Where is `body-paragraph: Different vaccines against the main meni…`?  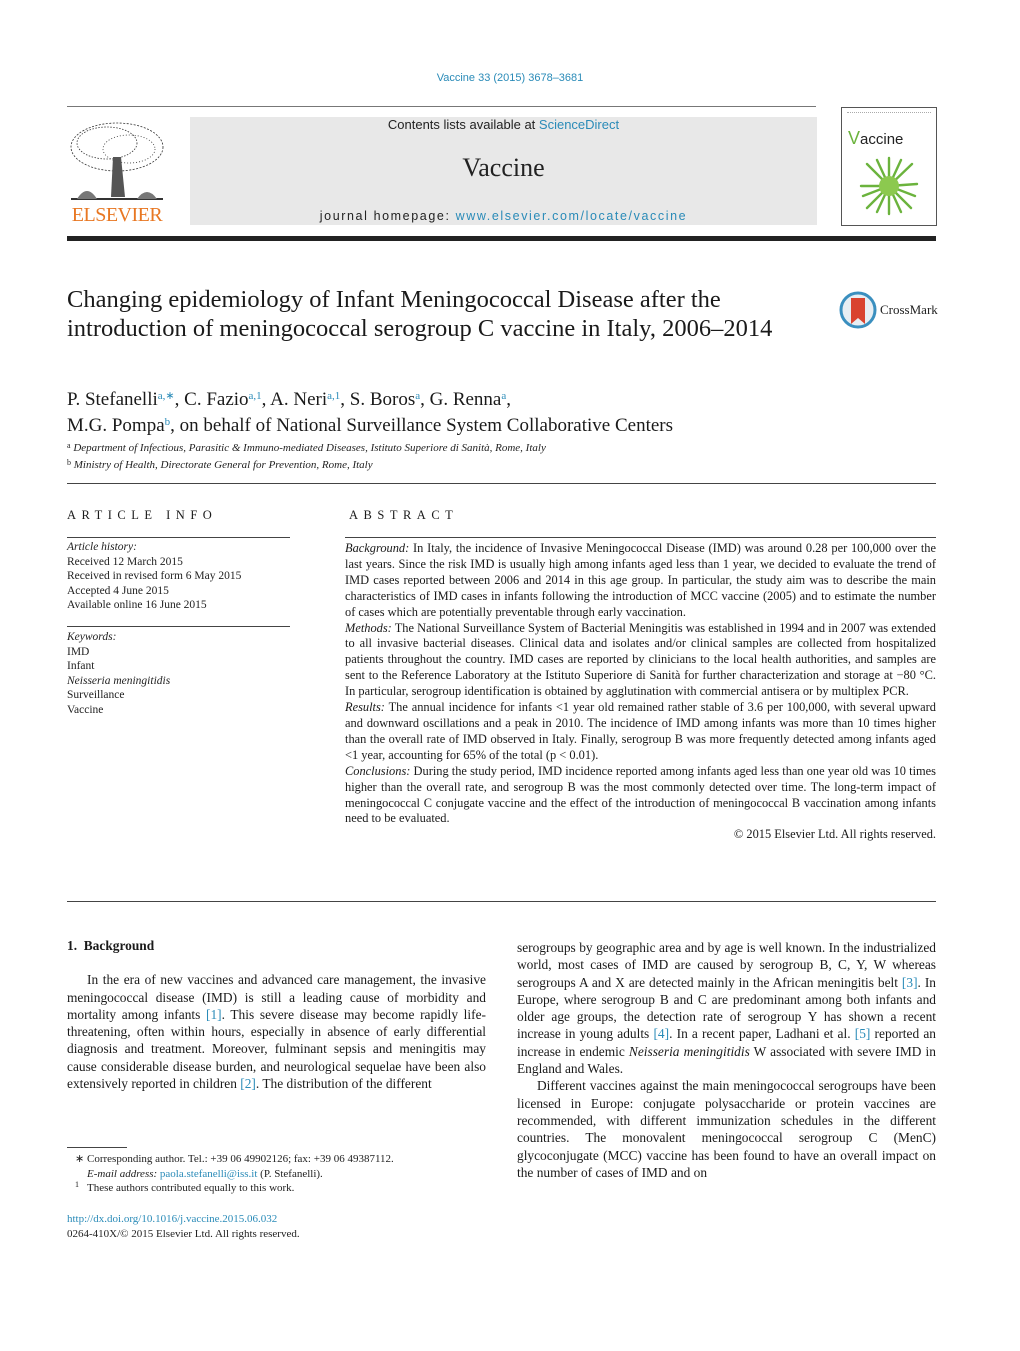 body-paragraph: Different vaccines against the main meni… is located at coordinates (726, 1129).